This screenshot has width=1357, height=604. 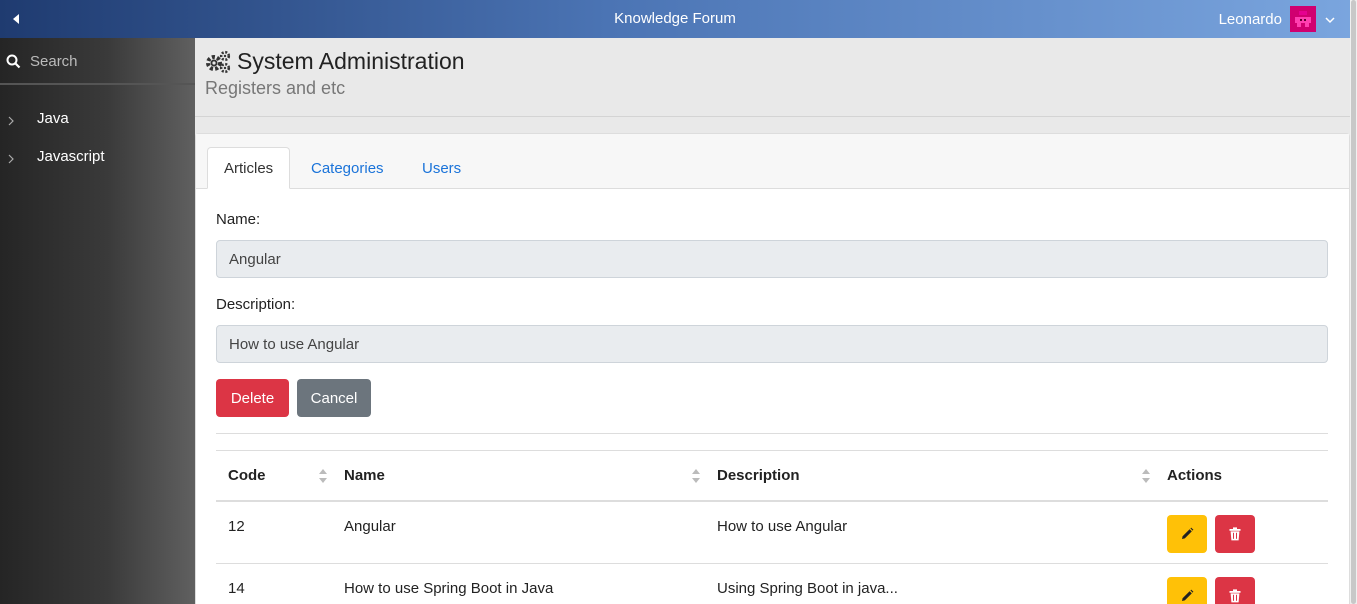 I want to click on scrollbar-thumb, so click(x=1353, y=302).